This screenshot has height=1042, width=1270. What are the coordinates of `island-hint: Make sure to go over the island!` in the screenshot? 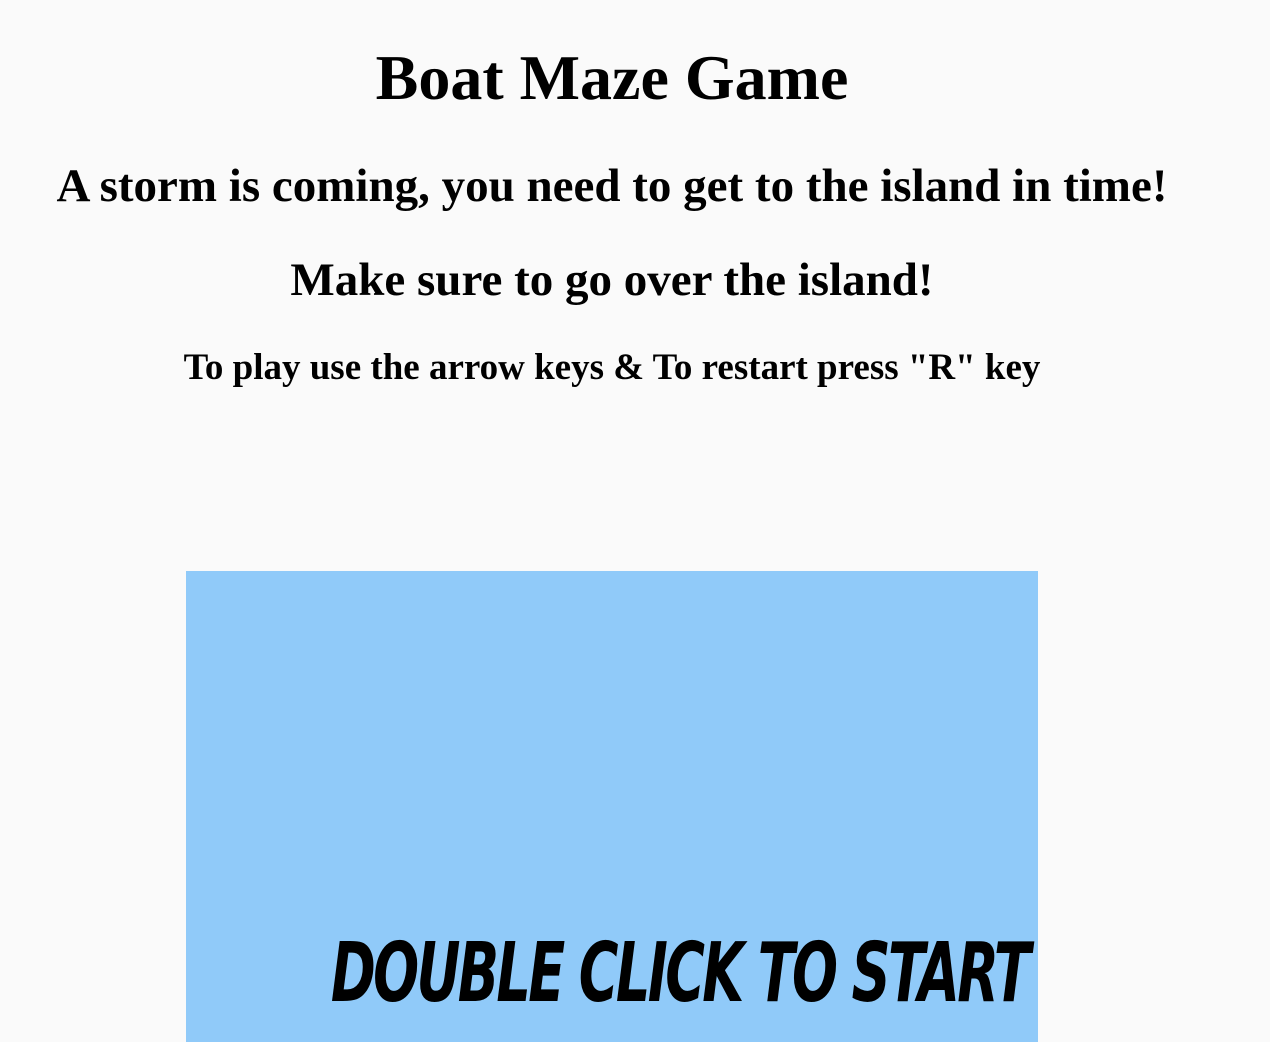 It's located at (612, 280).